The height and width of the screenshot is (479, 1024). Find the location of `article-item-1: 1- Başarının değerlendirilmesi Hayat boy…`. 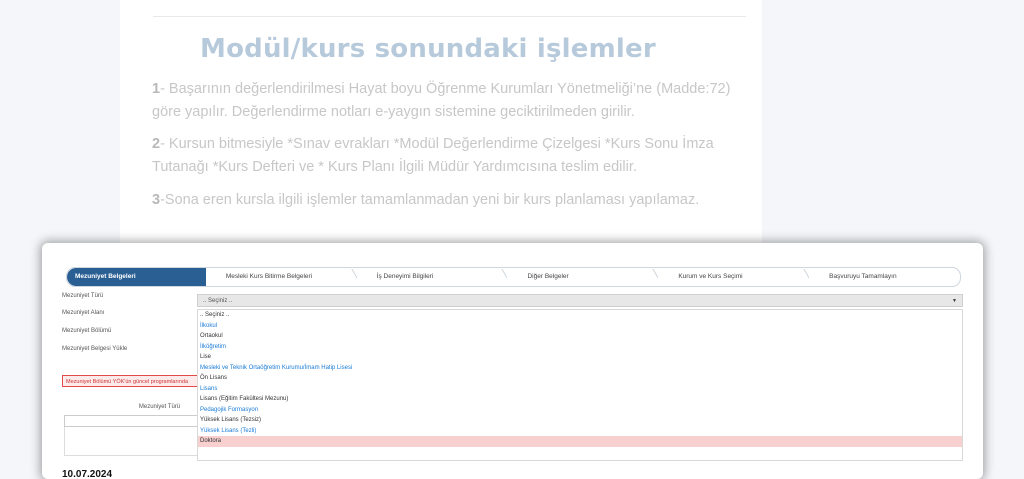

article-item-1: 1- Başarının değerlendirilmesi Hayat boy… is located at coordinates (441, 100).